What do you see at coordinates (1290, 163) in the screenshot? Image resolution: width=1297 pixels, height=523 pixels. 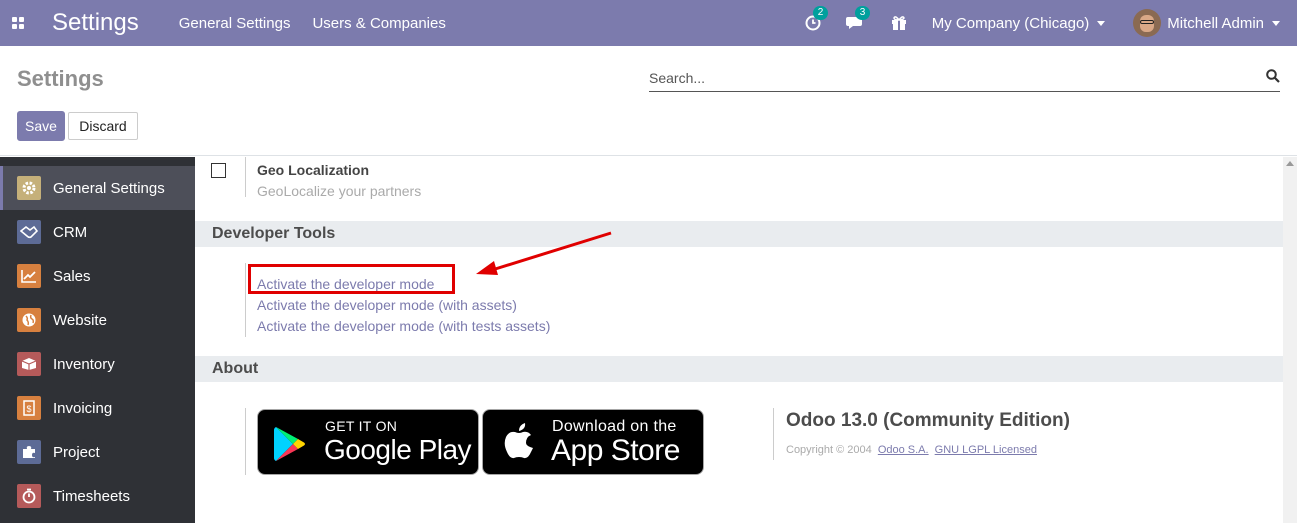 I see `scroll-up-icon` at bounding box center [1290, 163].